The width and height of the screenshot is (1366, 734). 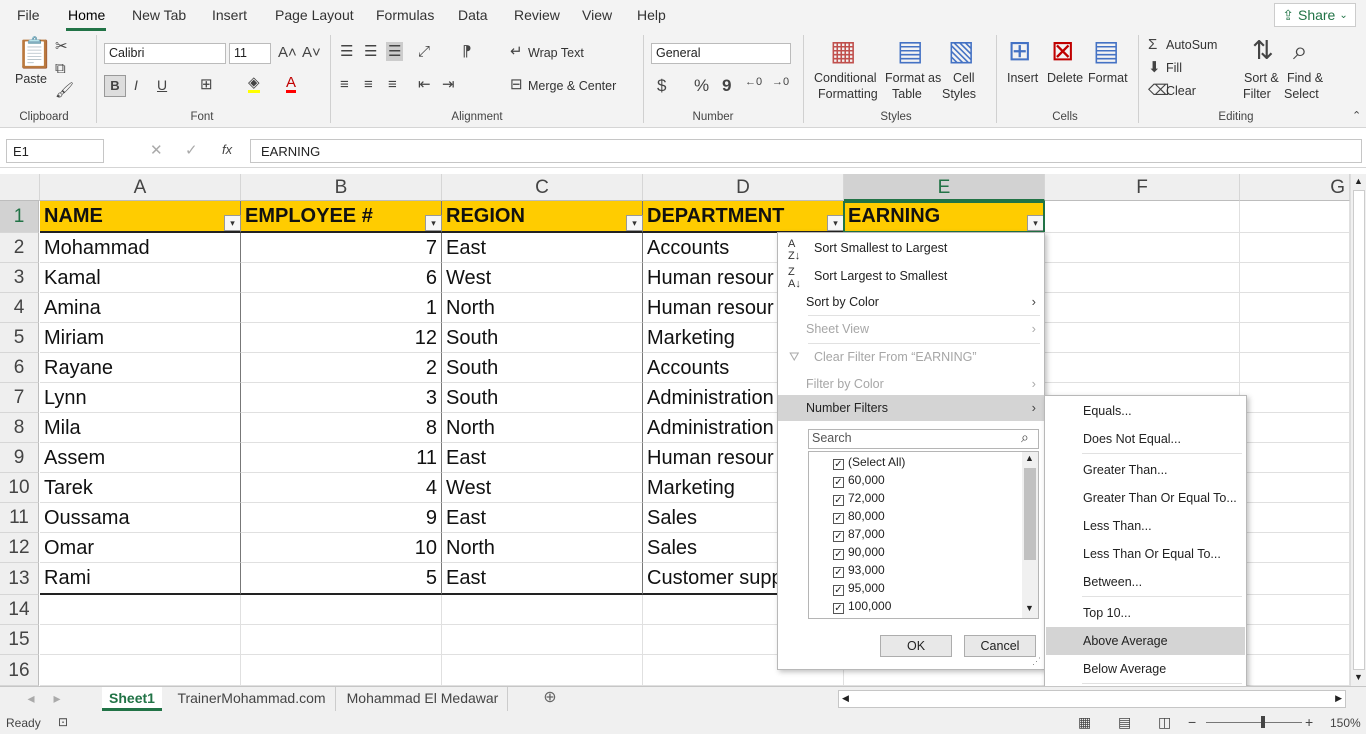 I want to click on increase-decimal-icon: ←0, so click(x=753, y=82).